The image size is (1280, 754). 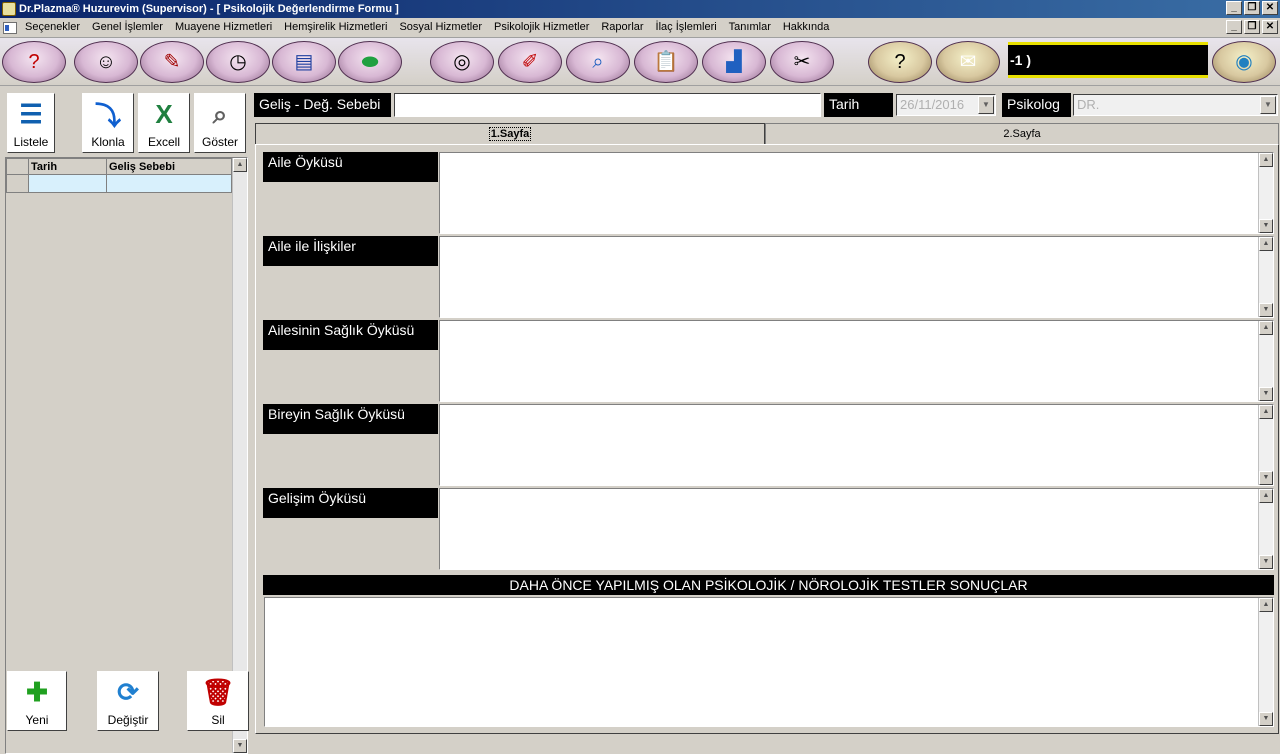 What do you see at coordinates (1234, 8) in the screenshot?
I see `minimize-button: _` at bounding box center [1234, 8].